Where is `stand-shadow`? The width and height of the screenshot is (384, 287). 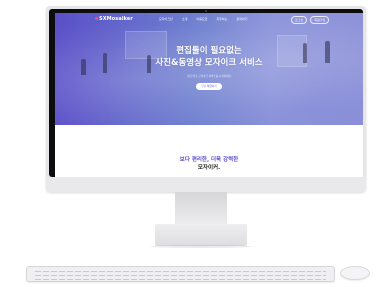 stand-shadow is located at coordinates (201, 246).